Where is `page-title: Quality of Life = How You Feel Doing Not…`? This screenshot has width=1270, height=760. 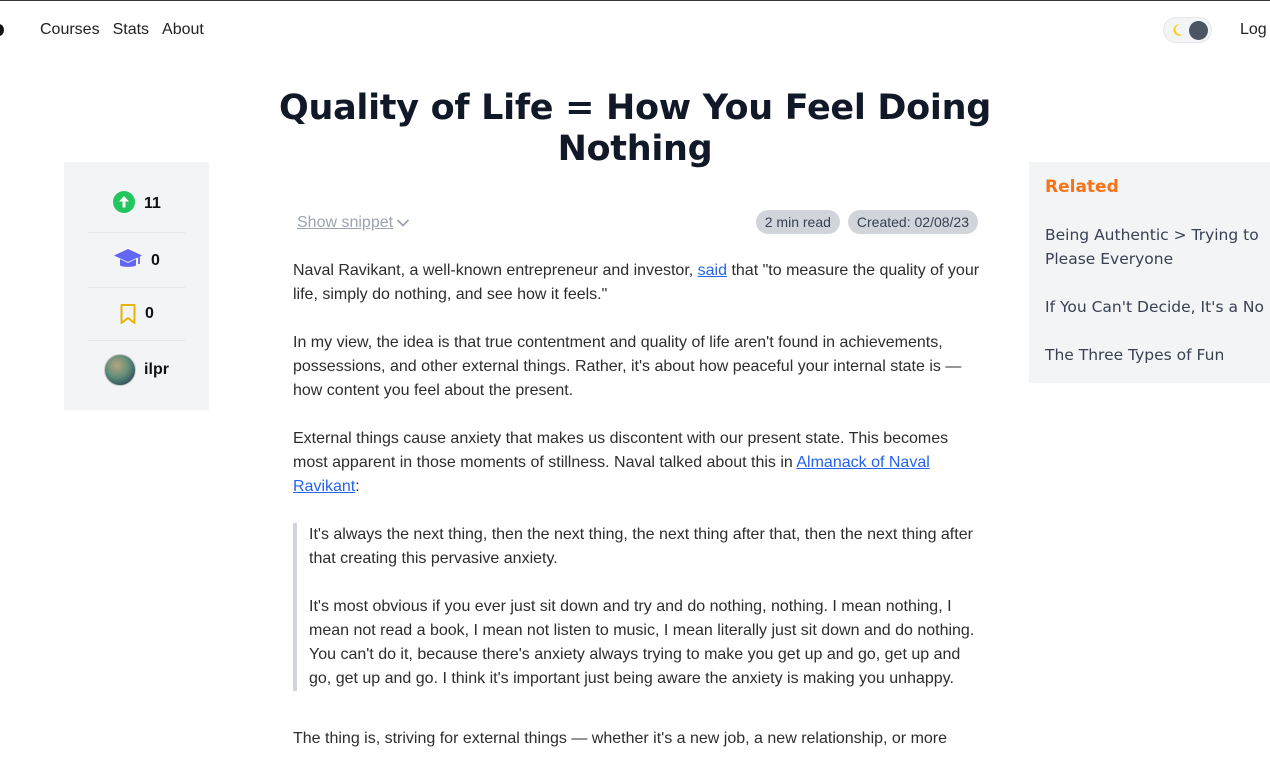
page-title: Quality of Life = How You Feel Doing Not… is located at coordinates (635, 128).